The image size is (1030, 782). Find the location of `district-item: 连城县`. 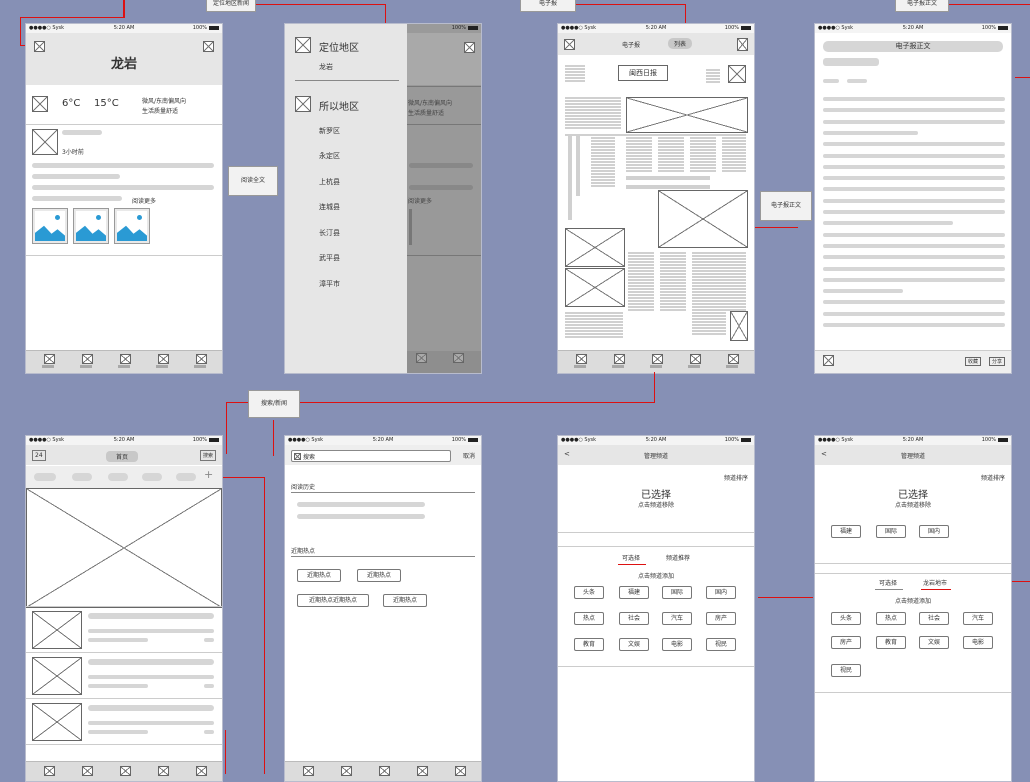

district-item: 连城县 is located at coordinates (329, 207).